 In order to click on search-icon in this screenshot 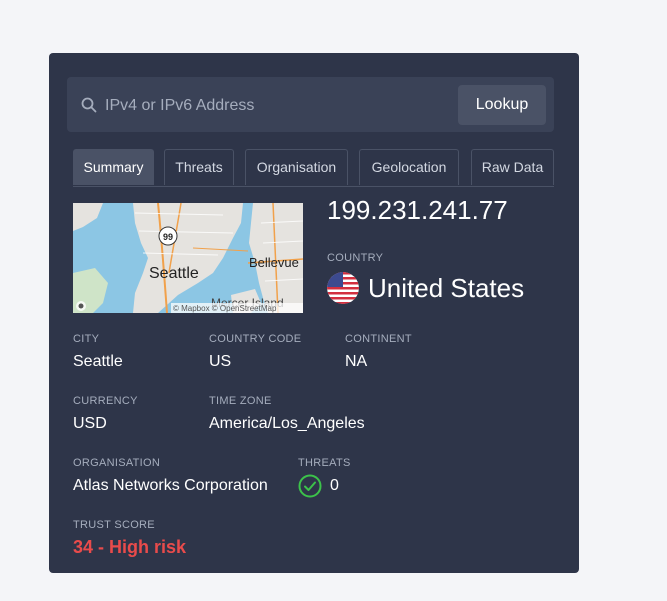, I will do `click(89, 105)`.